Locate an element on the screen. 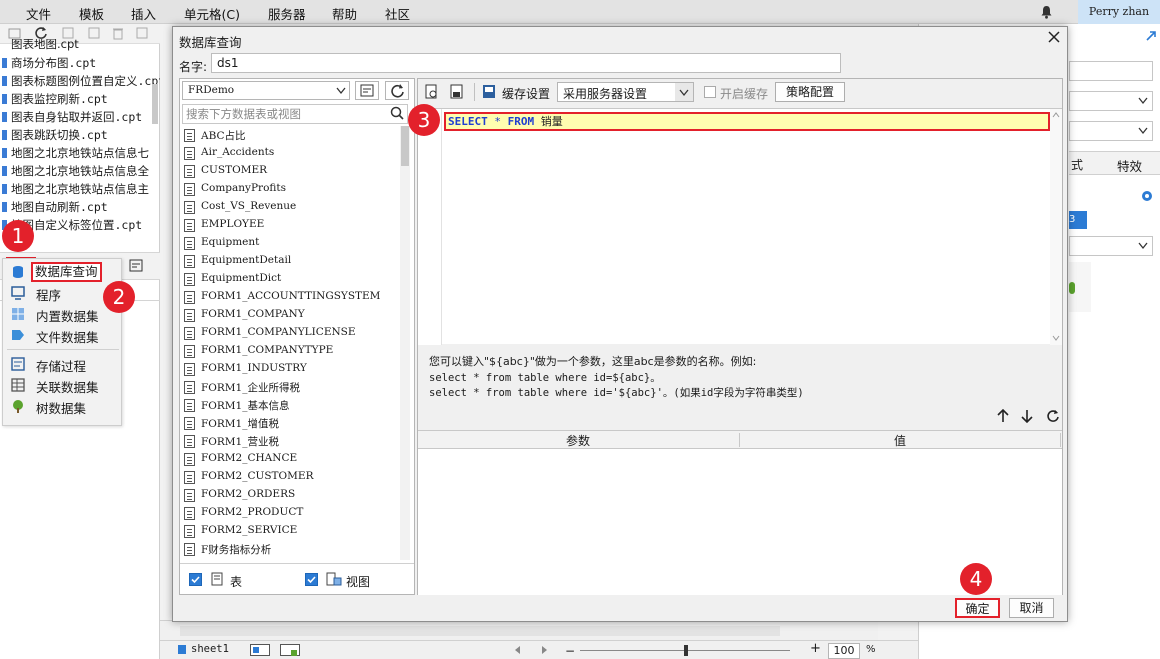  menu-separator is located at coordinates (63, 349).